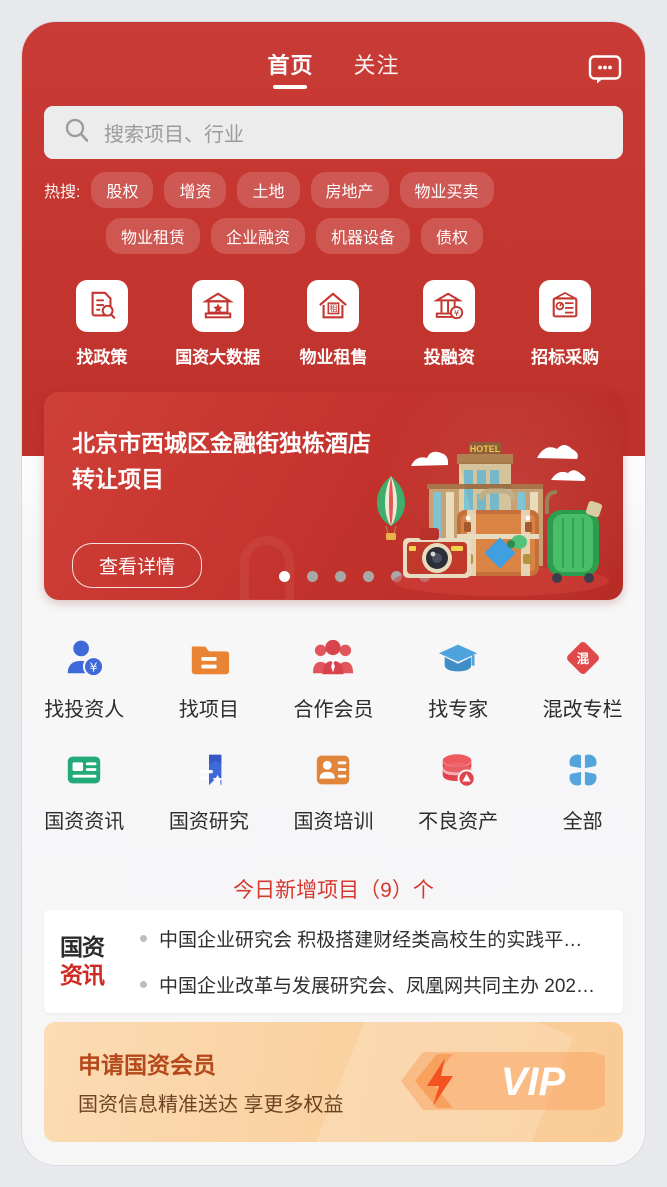  I want to click on id-card-training-icon, so click(333, 770).